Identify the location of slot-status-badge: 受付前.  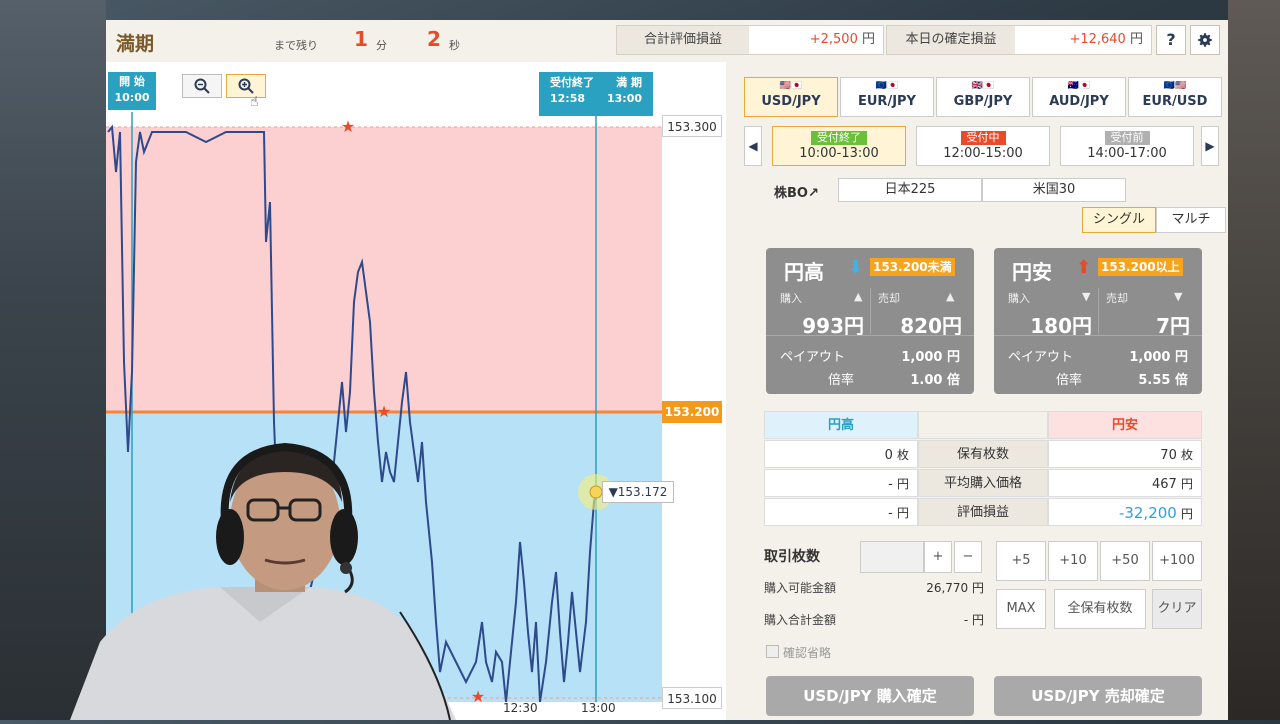
(1127, 138).